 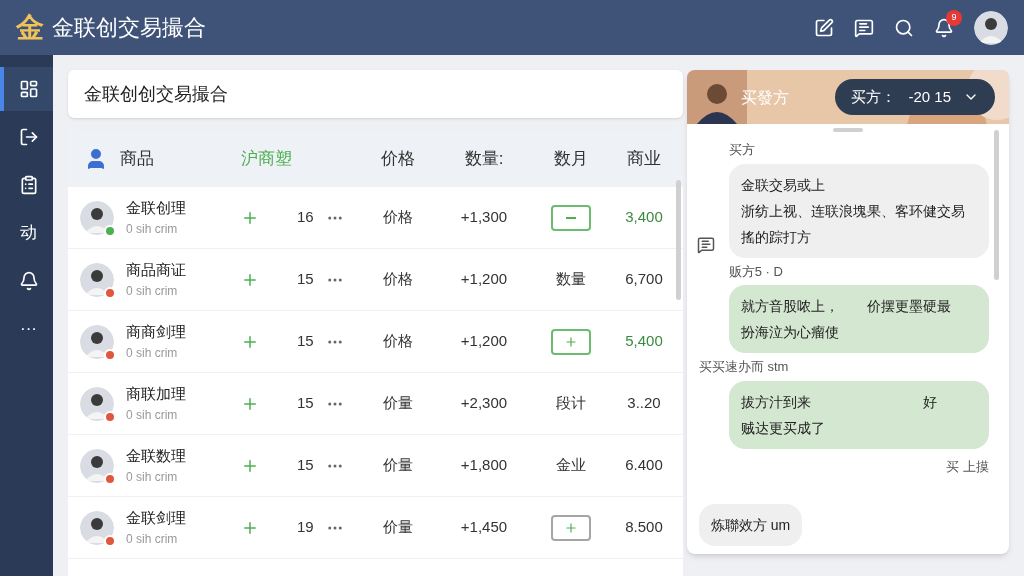 I want to click on minus-icon, so click(x=570, y=217).